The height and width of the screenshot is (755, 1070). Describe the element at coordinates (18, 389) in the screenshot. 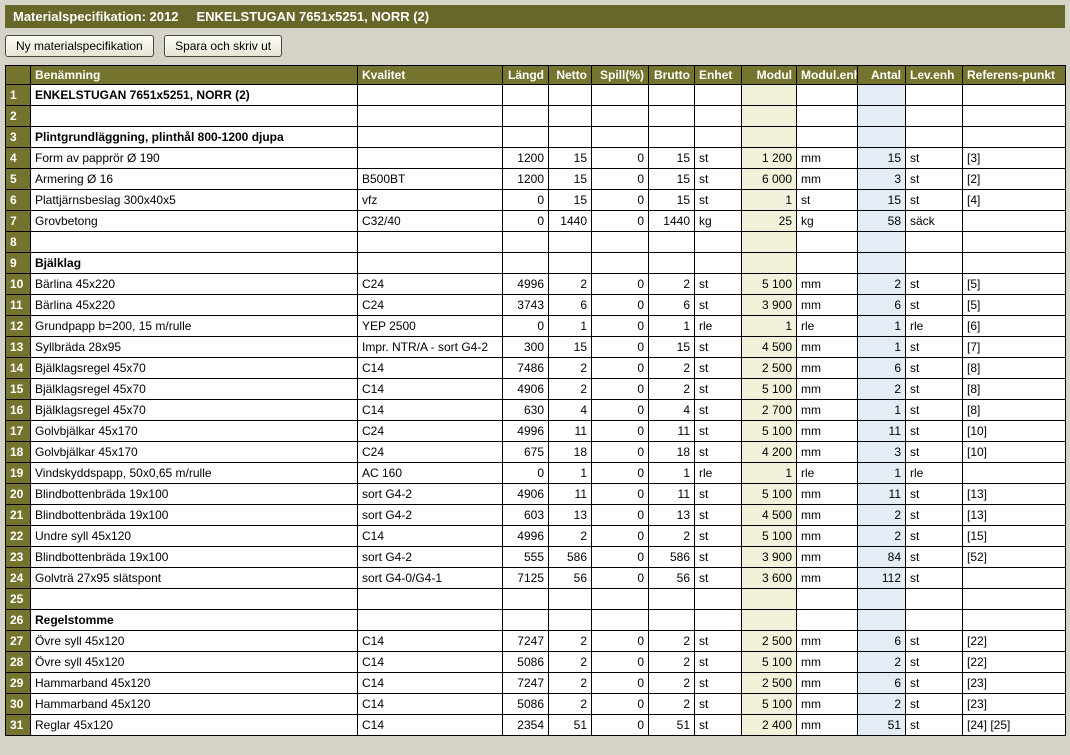

I see `row-number: 15` at that location.